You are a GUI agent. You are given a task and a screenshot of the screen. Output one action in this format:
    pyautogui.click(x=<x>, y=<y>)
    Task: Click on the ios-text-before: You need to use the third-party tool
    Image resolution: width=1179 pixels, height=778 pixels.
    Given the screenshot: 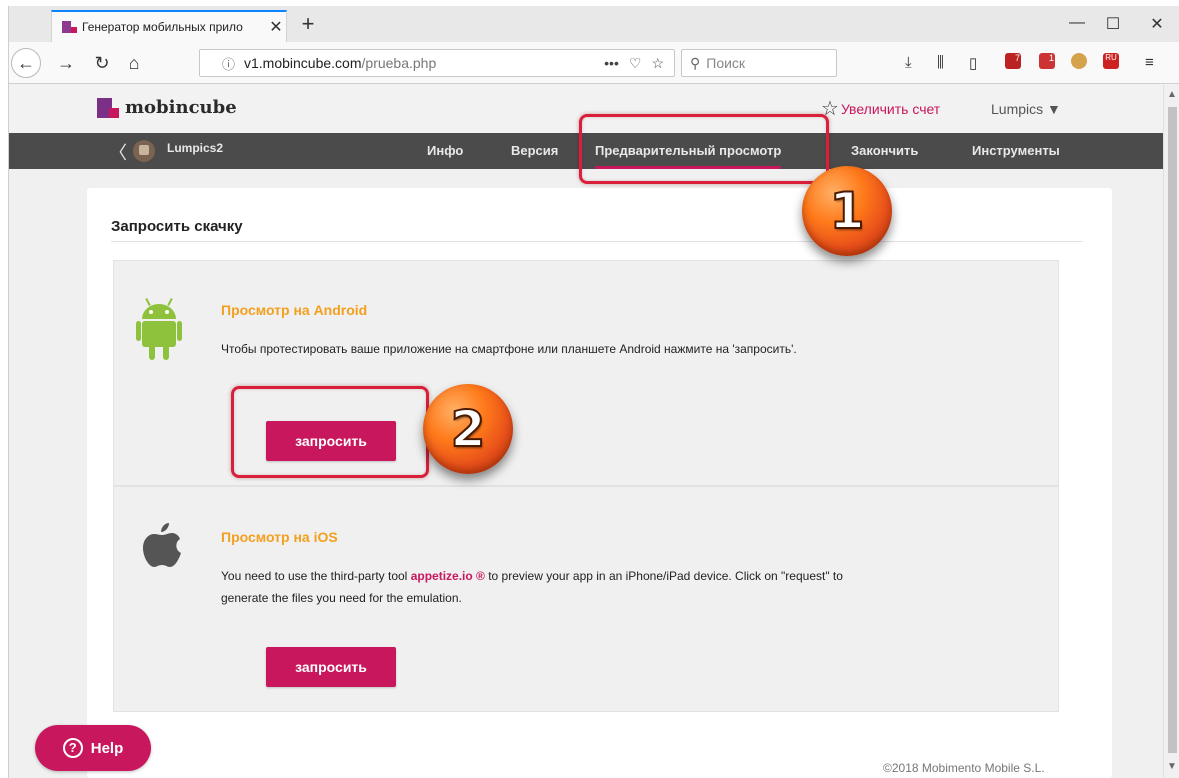 What is the action you would take?
    pyautogui.click(x=316, y=576)
    